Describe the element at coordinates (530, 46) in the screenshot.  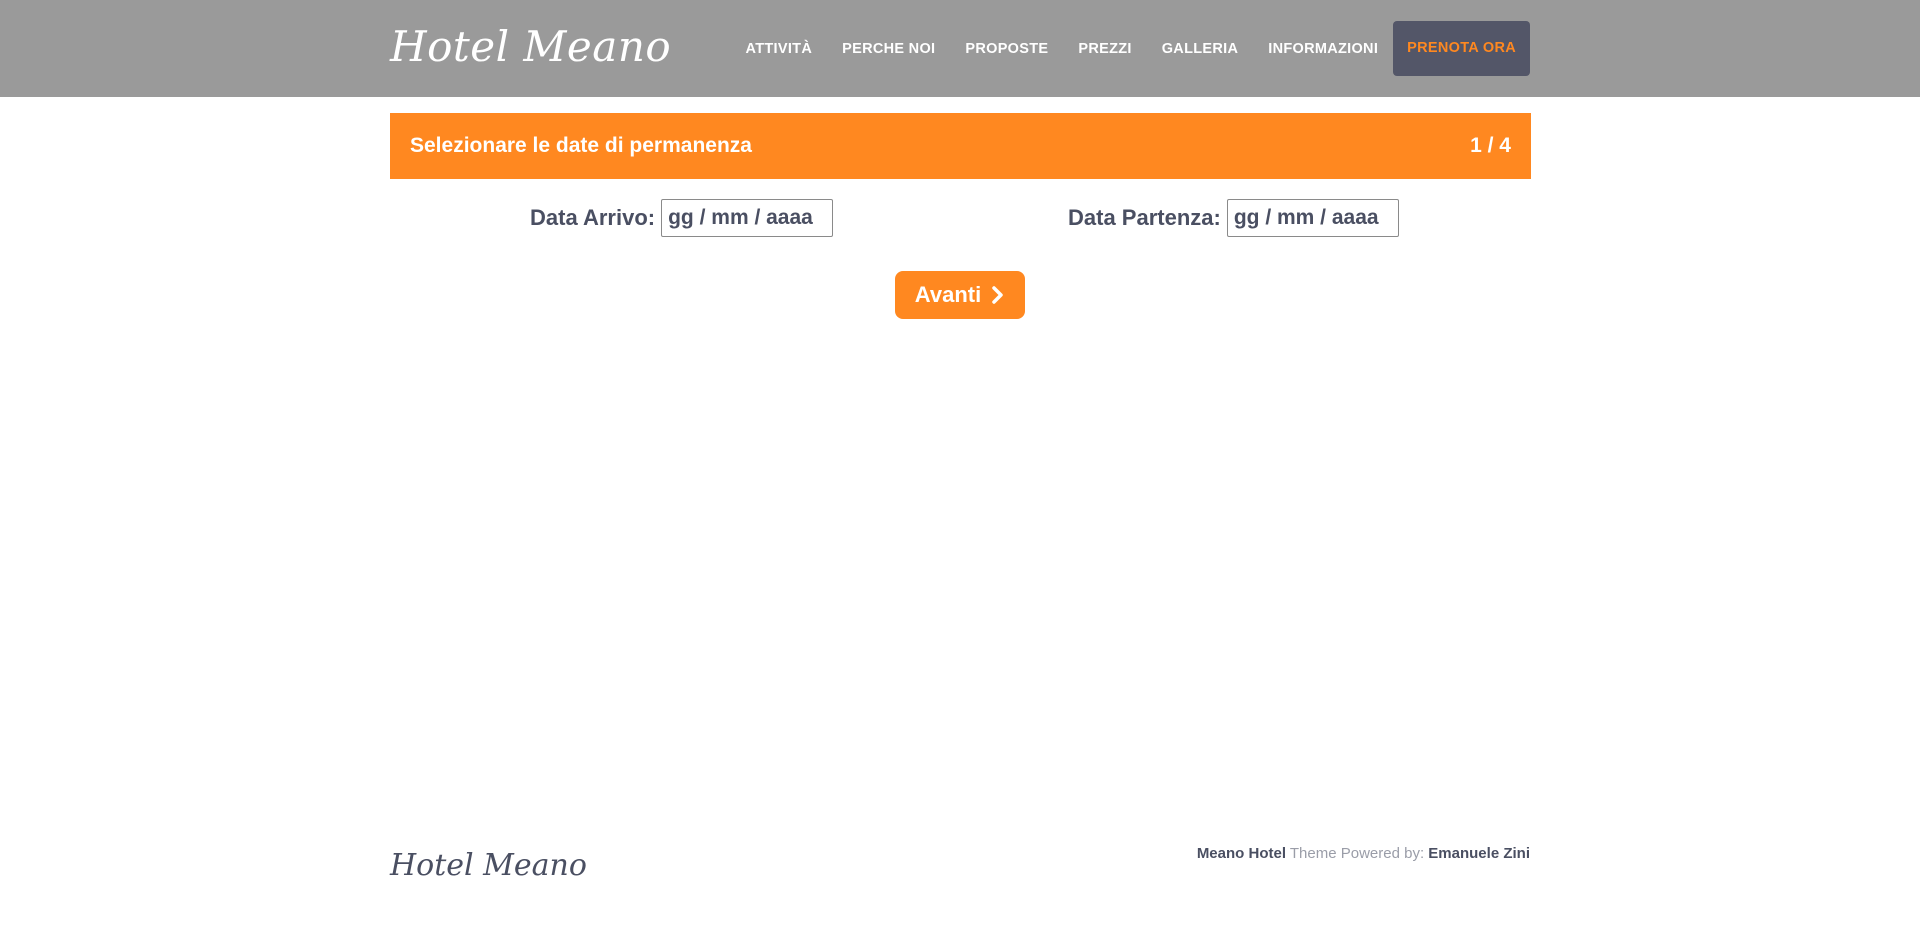
I see `site-logo: Hotel Meano` at that location.